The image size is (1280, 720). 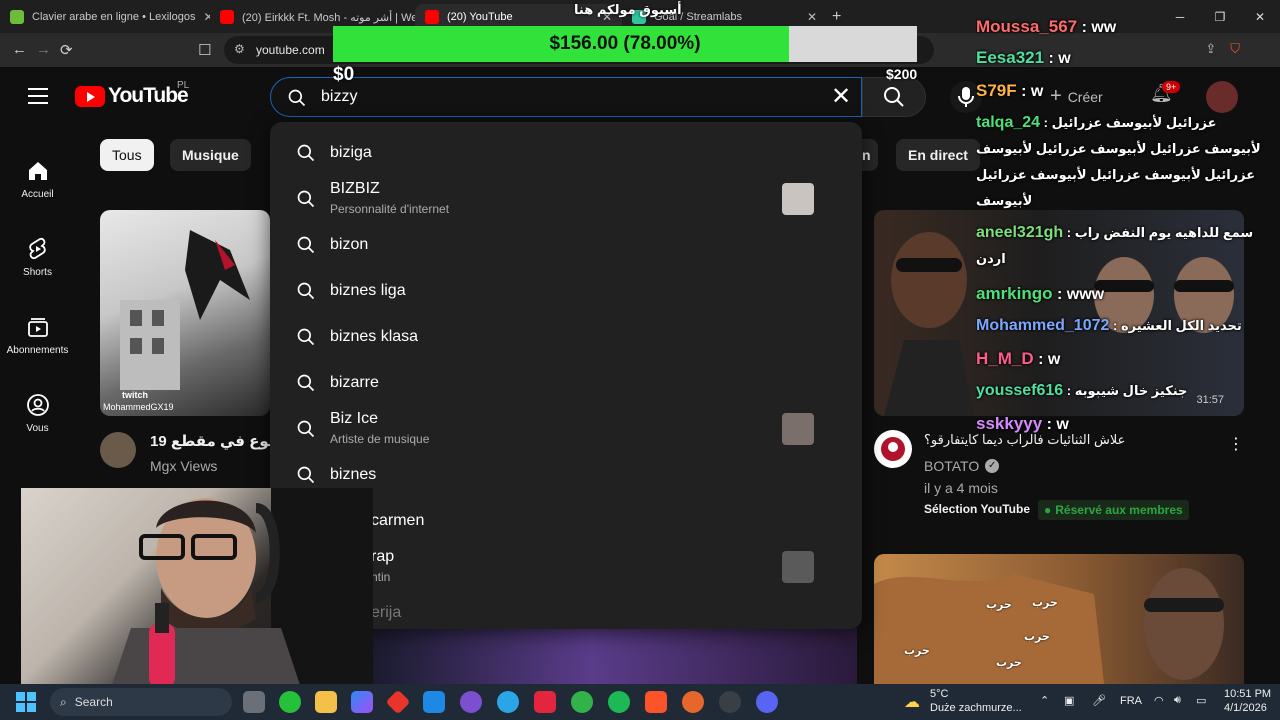 I want to click on weather-temp: 5°C, so click(x=939, y=694).